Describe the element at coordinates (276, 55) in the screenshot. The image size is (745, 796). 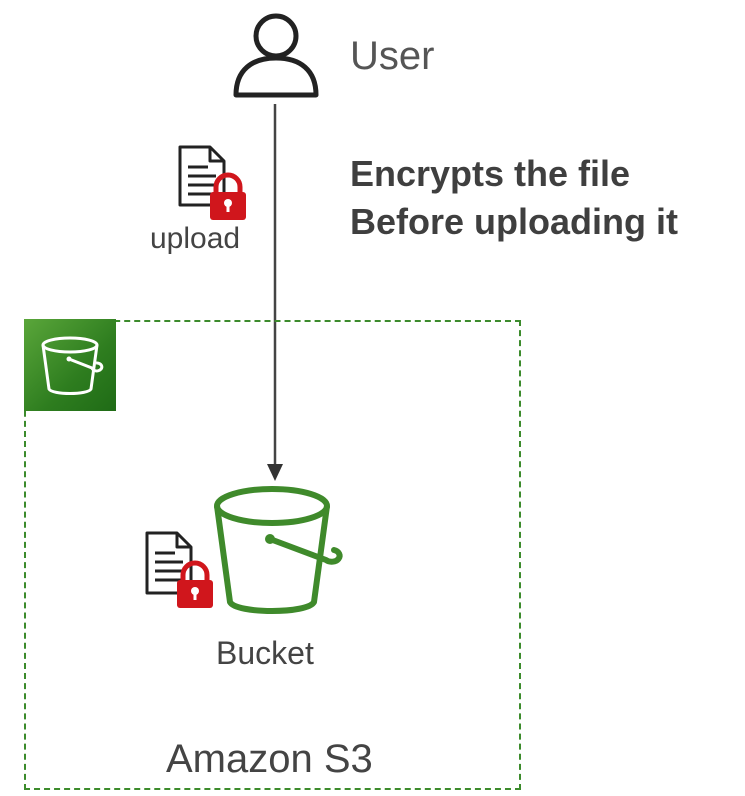
I see `user-icon` at that location.